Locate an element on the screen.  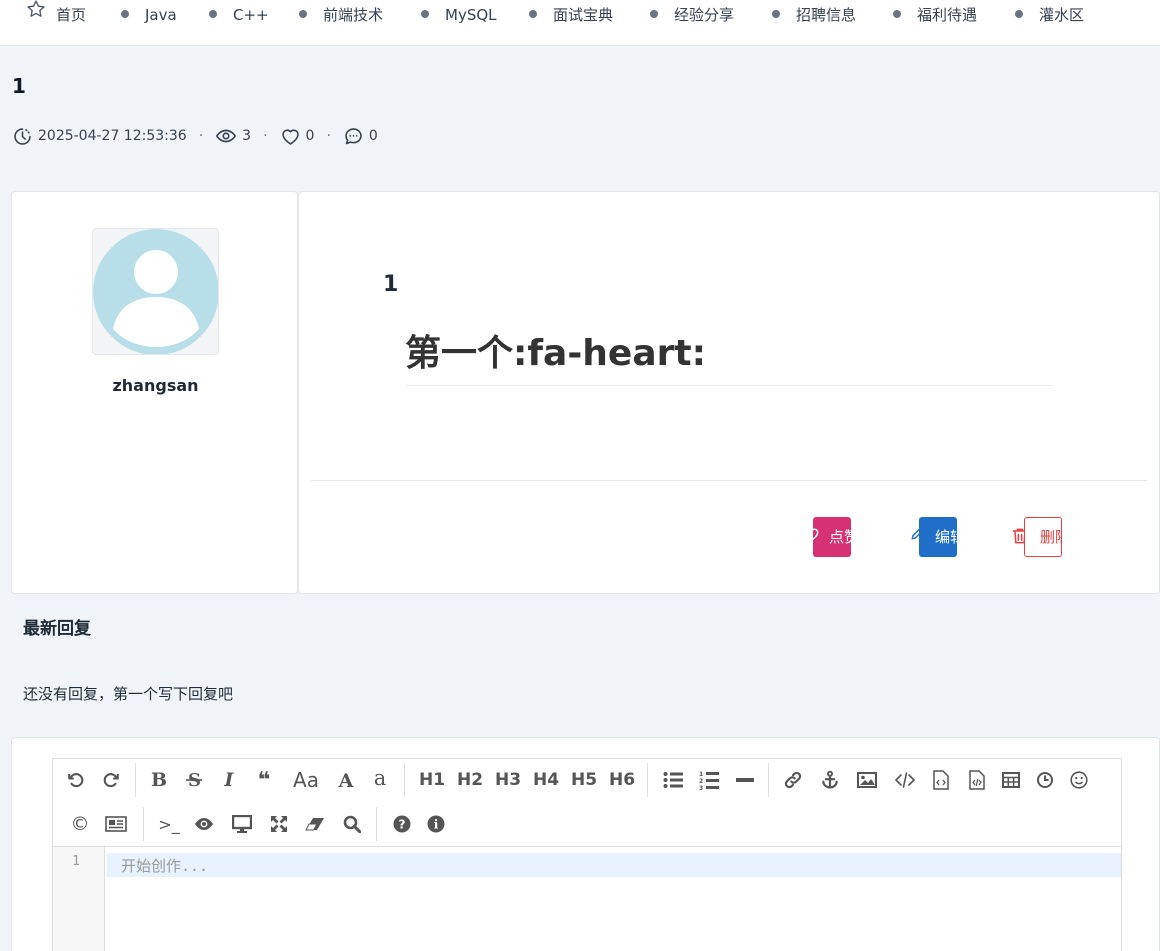
svg-text: 2 is located at coordinates (701, 781).